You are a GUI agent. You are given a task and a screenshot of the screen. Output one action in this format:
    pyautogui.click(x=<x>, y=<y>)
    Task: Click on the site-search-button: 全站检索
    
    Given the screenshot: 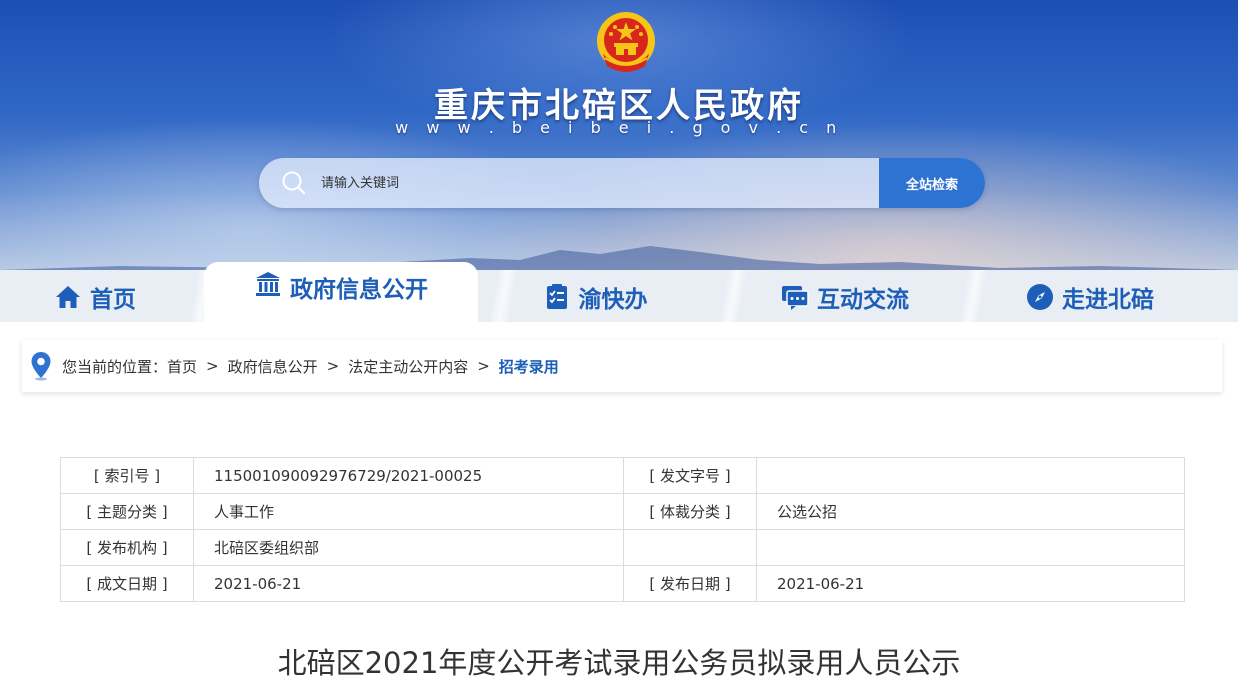 What is the action you would take?
    pyautogui.click(x=932, y=183)
    